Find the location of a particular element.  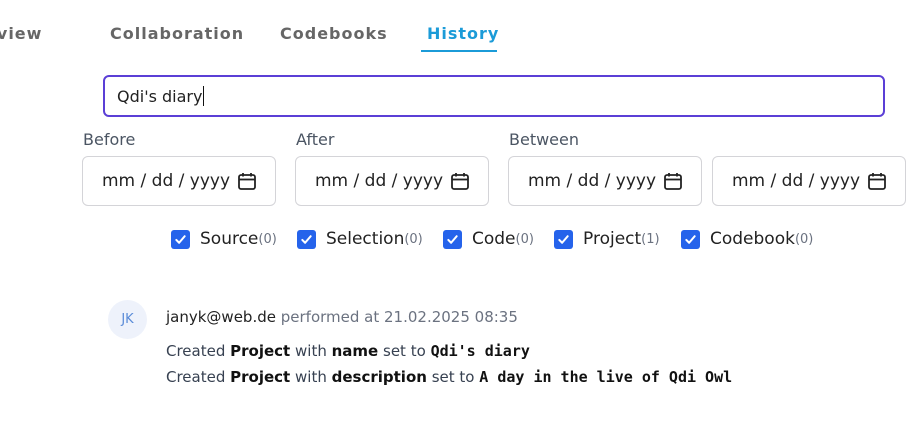

history-user: janyk@web.de is located at coordinates (221, 317).